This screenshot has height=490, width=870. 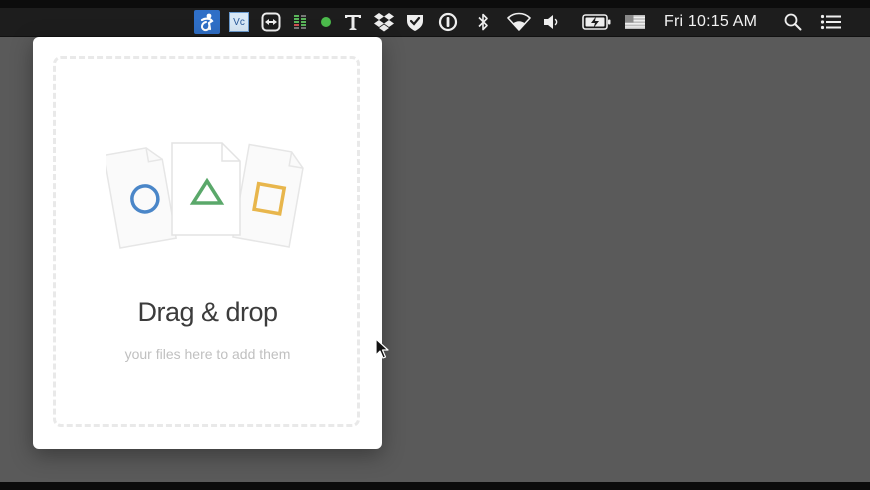 I want to click on power-ring-icon, so click(x=448, y=22).